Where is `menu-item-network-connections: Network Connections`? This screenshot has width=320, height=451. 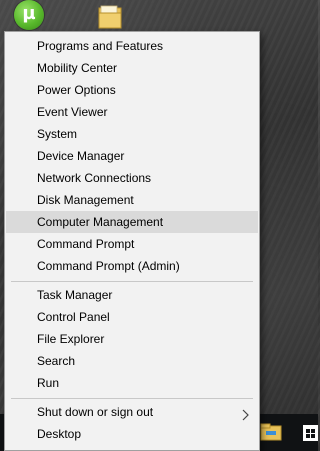 menu-item-network-connections: Network Connections is located at coordinates (132, 178).